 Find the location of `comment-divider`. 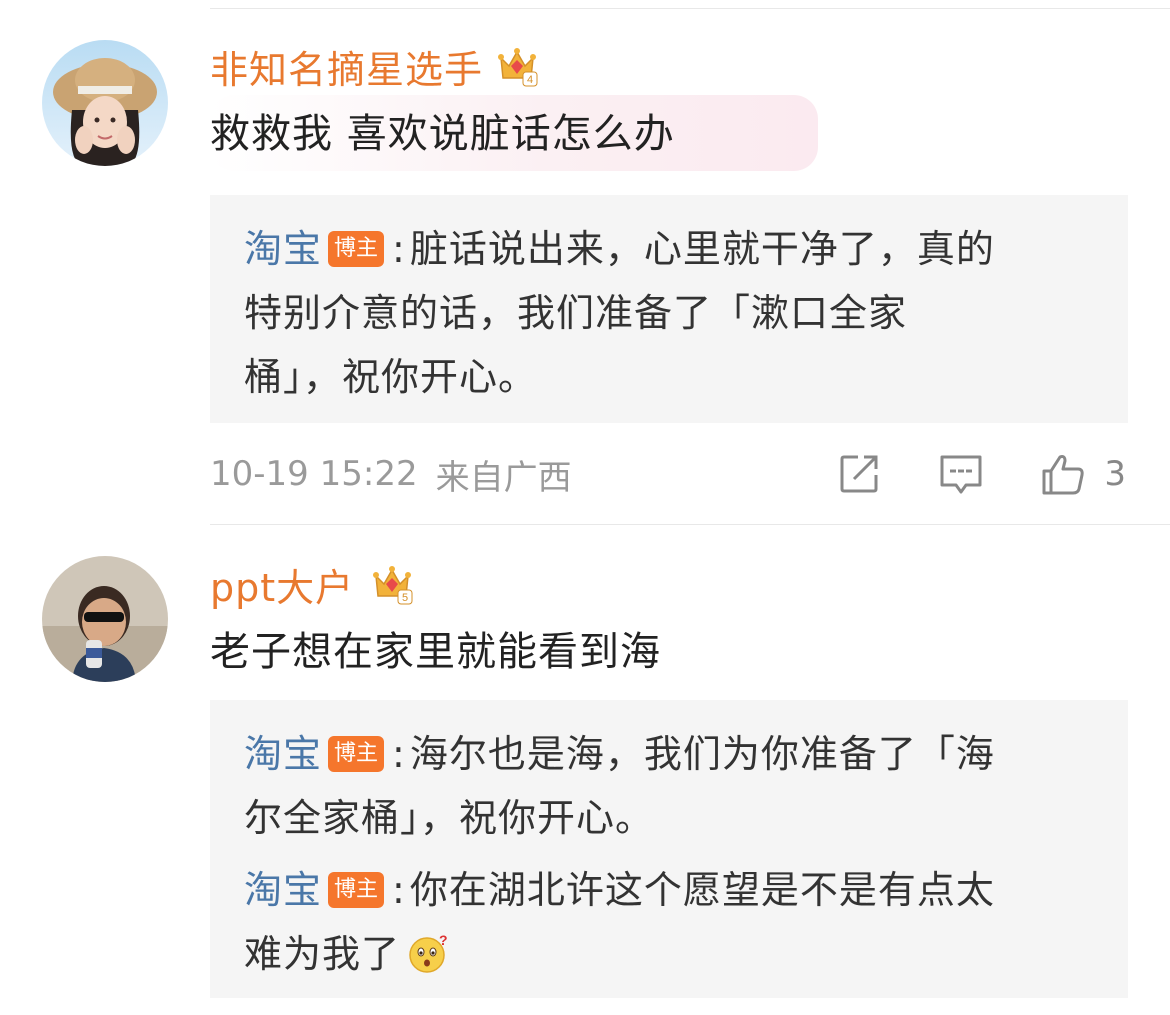

comment-divider is located at coordinates (690, 524).